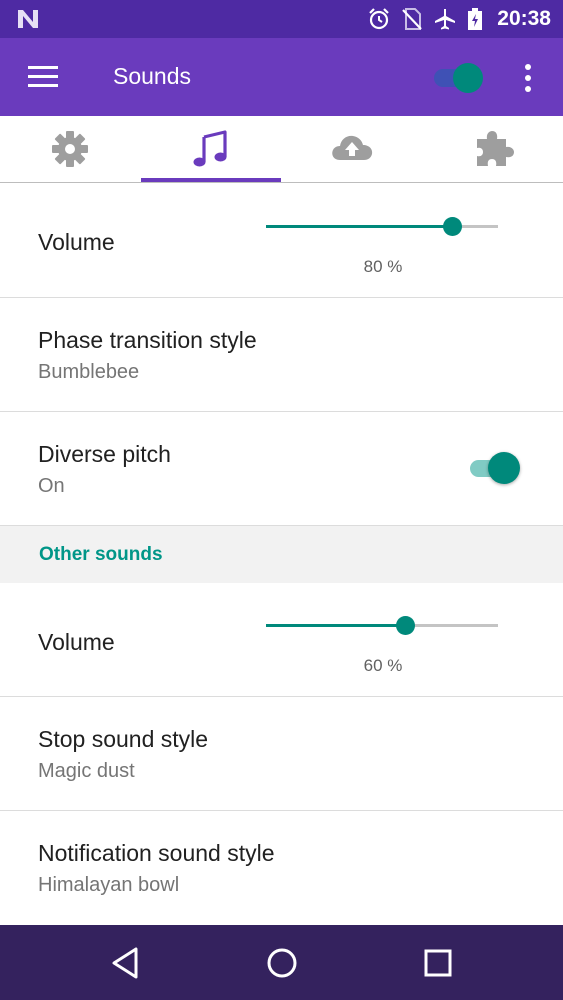  What do you see at coordinates (281, 554) in the screenshot?
I see `other-sounds-header: Other sounds` at bounding box center [281, 554].